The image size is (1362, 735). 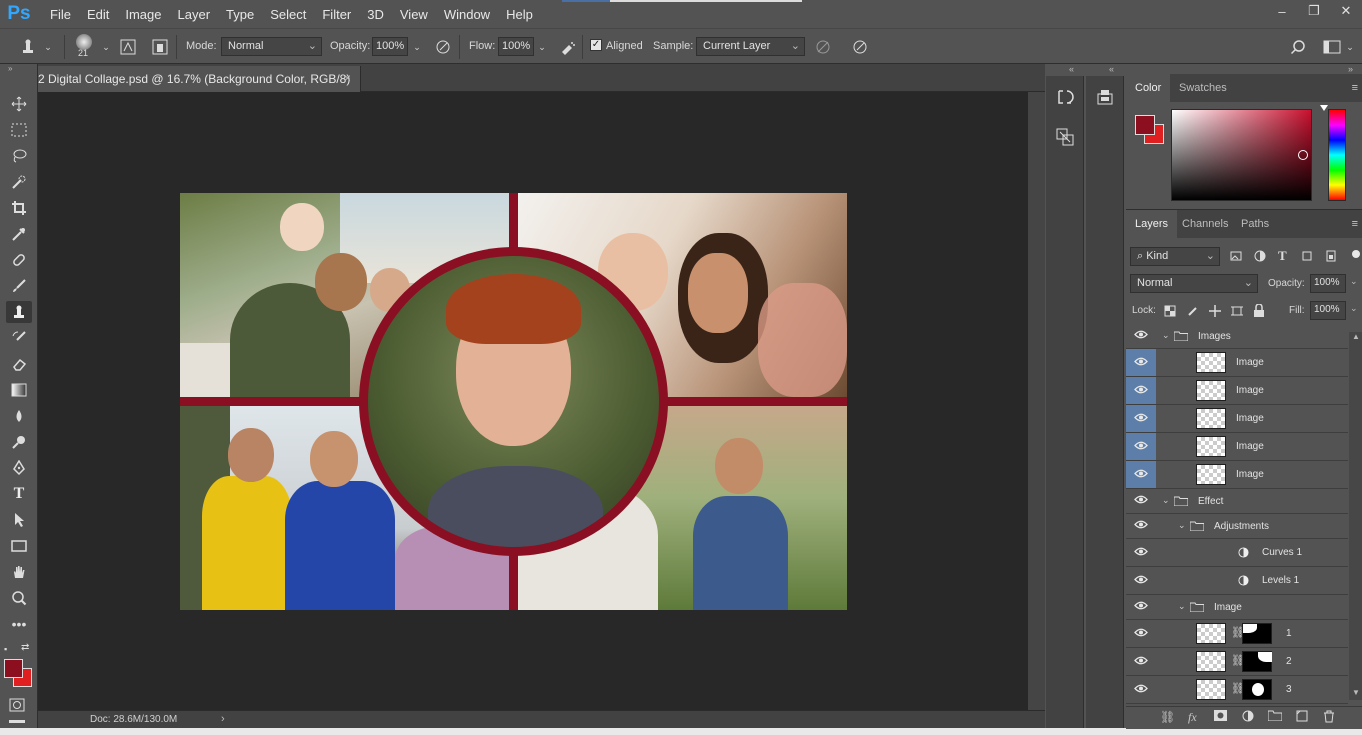 I want to click on restore-button: ❐, so click(x=1314, y=11).